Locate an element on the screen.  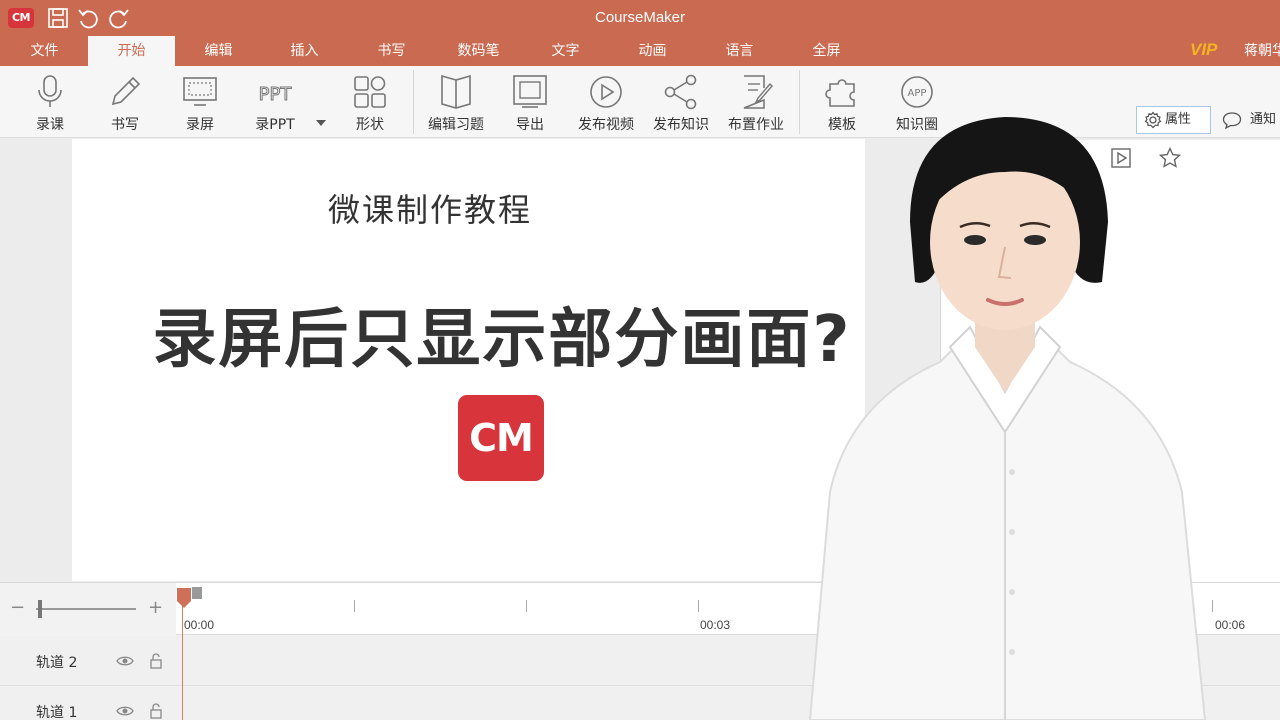
menu-insert: 插入 is located at coordinates (304, 51).